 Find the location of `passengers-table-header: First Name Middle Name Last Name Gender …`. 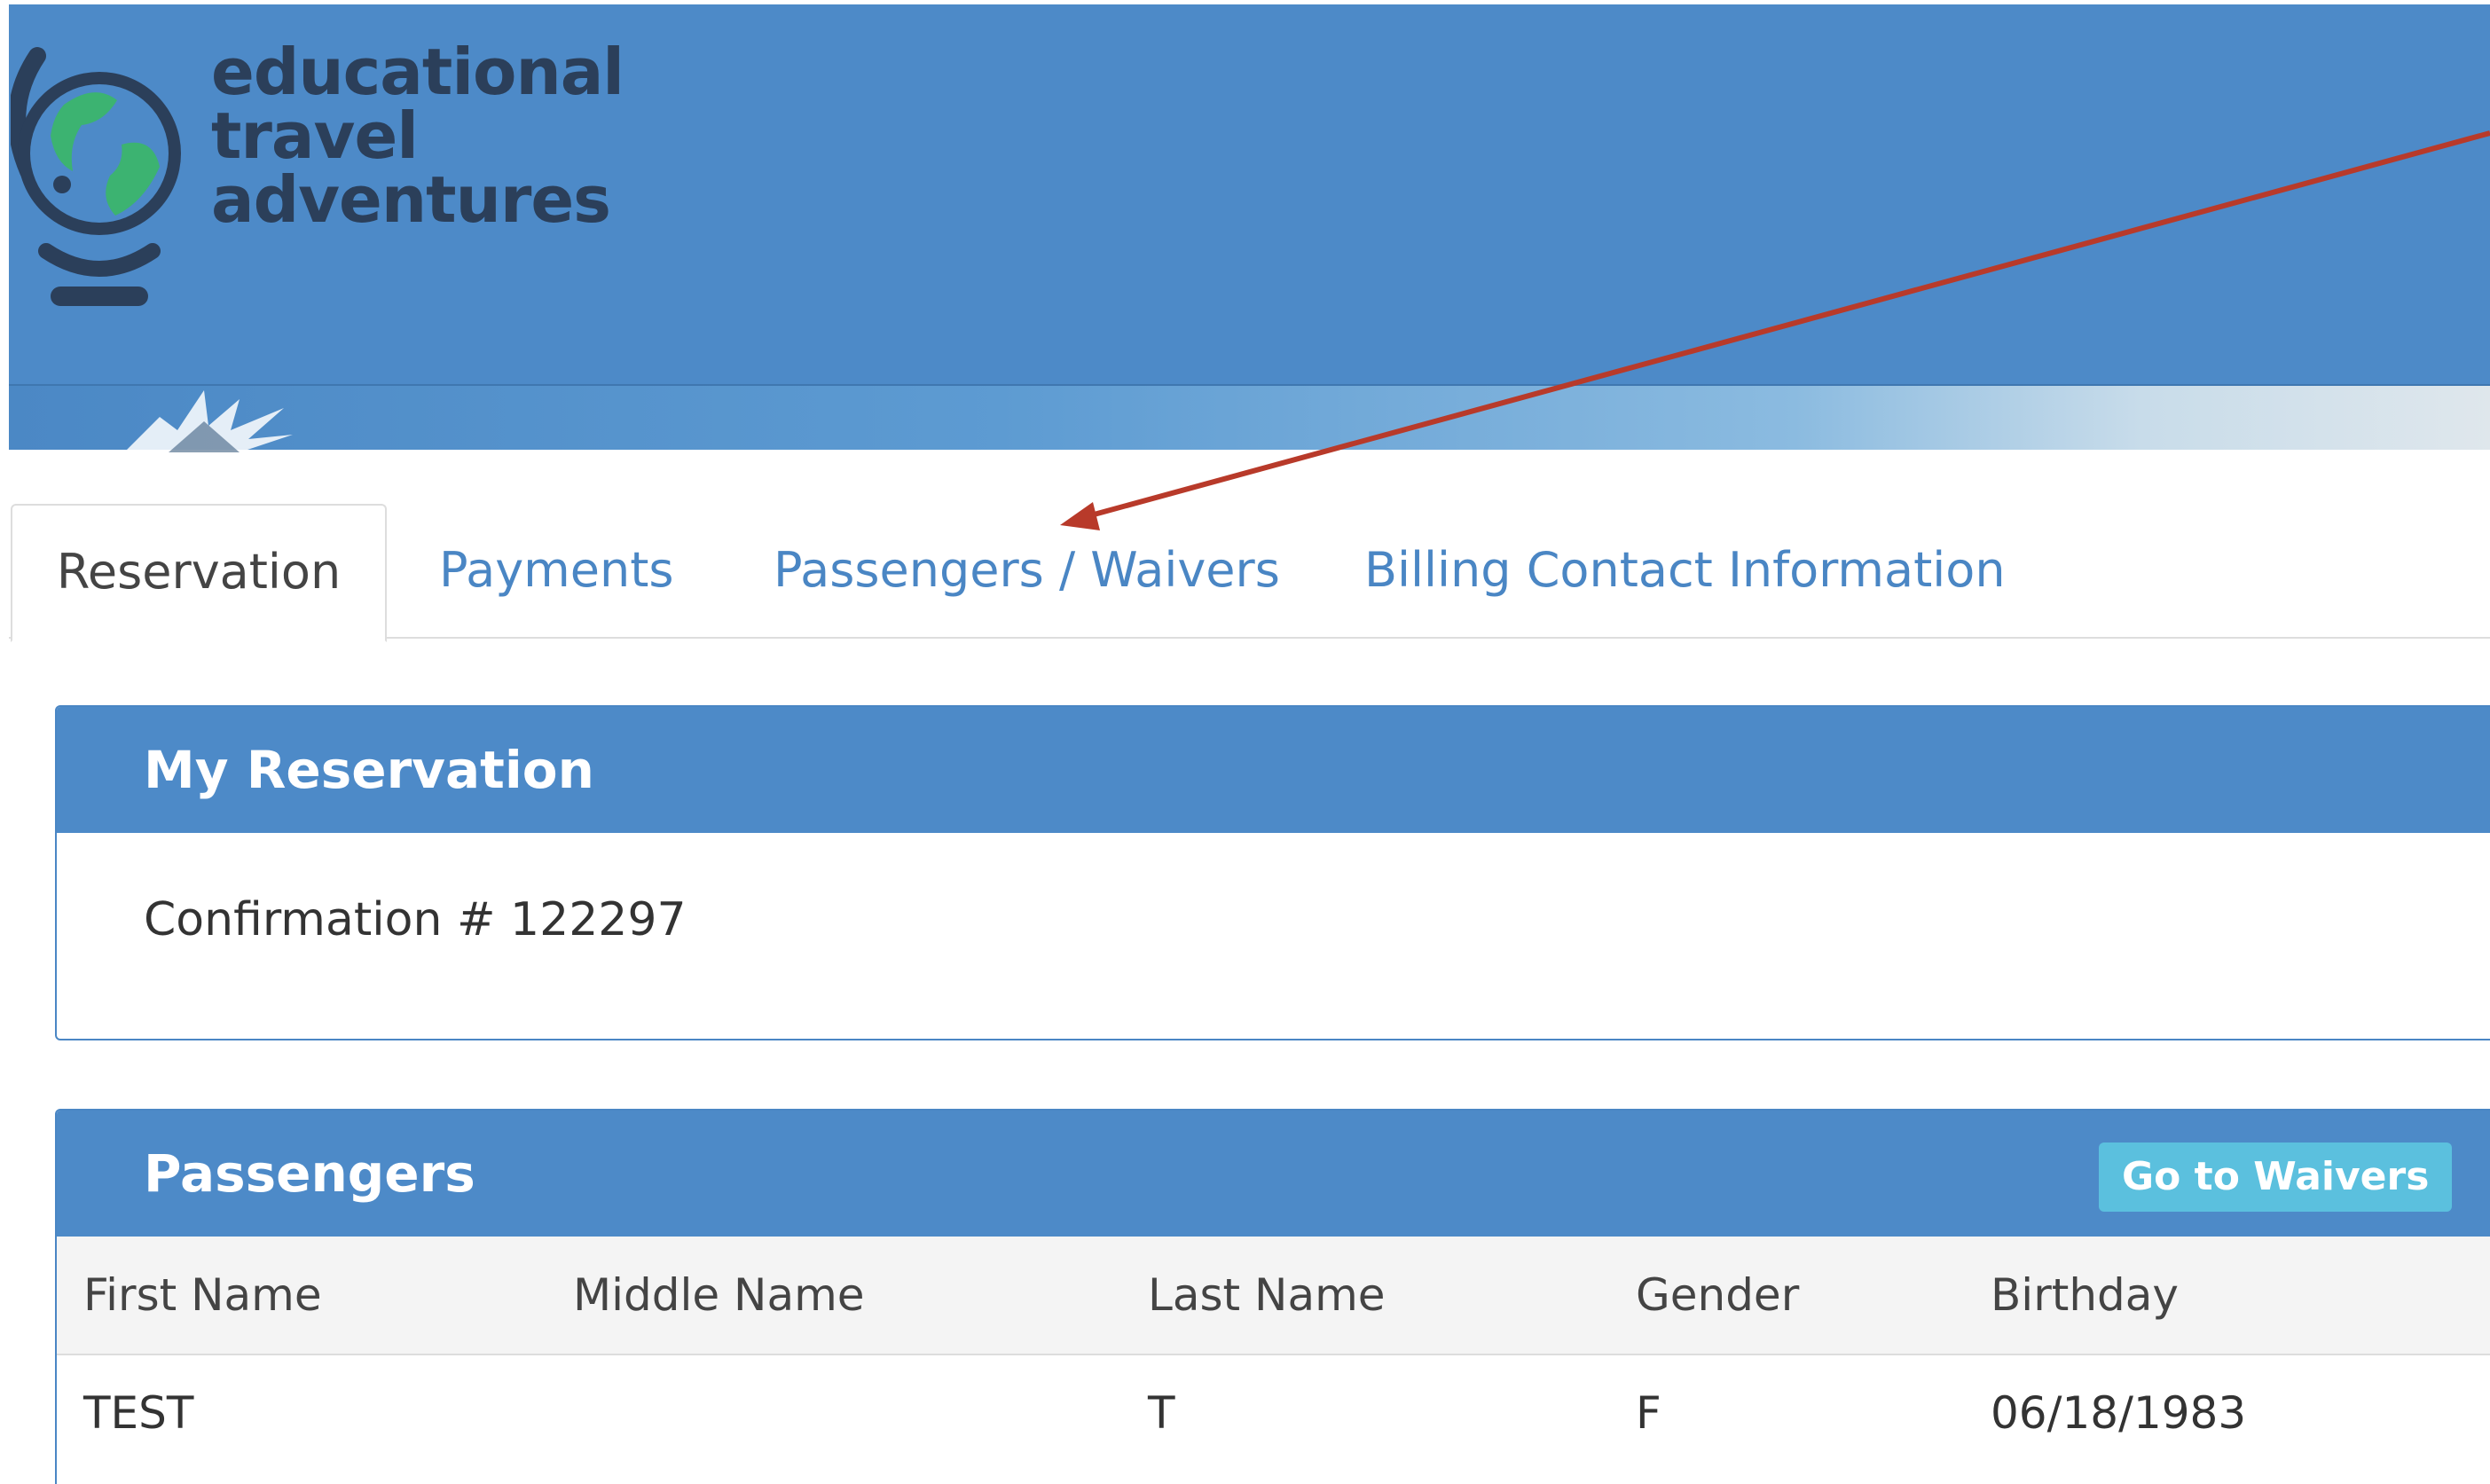

passengers-table-header: First Name Middle Name Last Name Gender … is located at coordinates (1273, 1296).